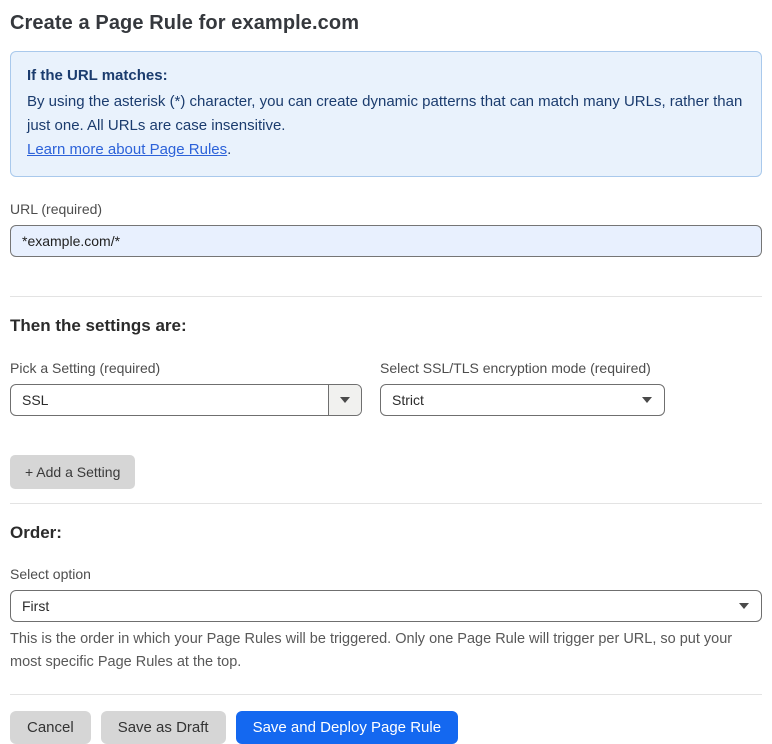 This screenshot has height=744, width=772. What do you see at coordinates (386, 241) in the screenshot?
I see `url-input` at bounding box center [386, 241].